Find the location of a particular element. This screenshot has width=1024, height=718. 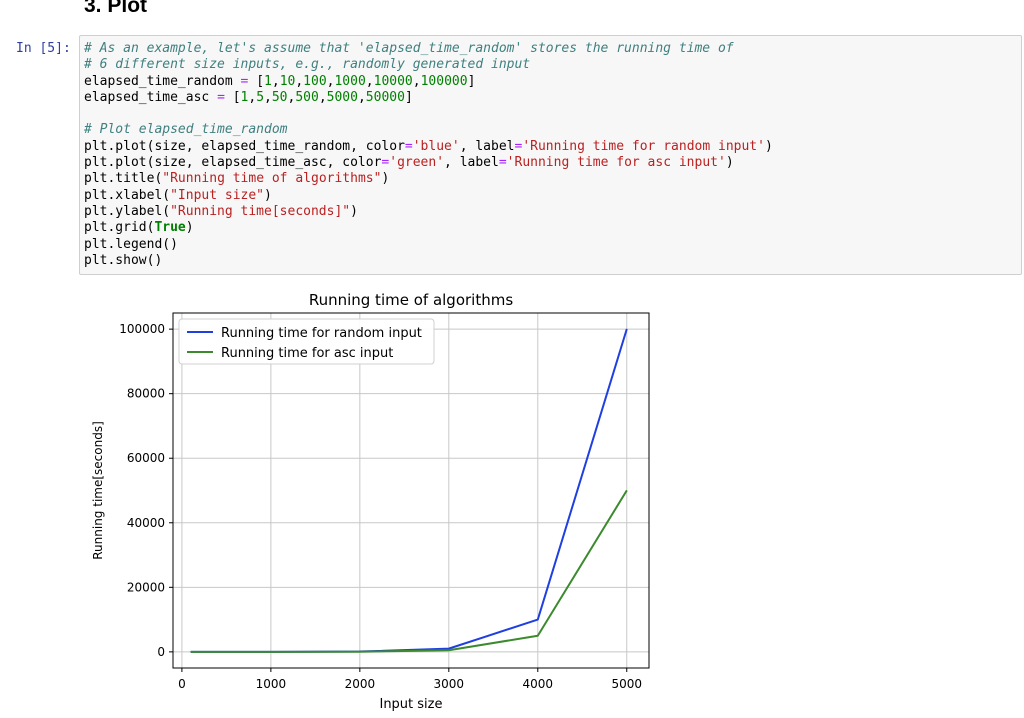

code-token: plt.xlabel( is located at coordinates (127, 195).